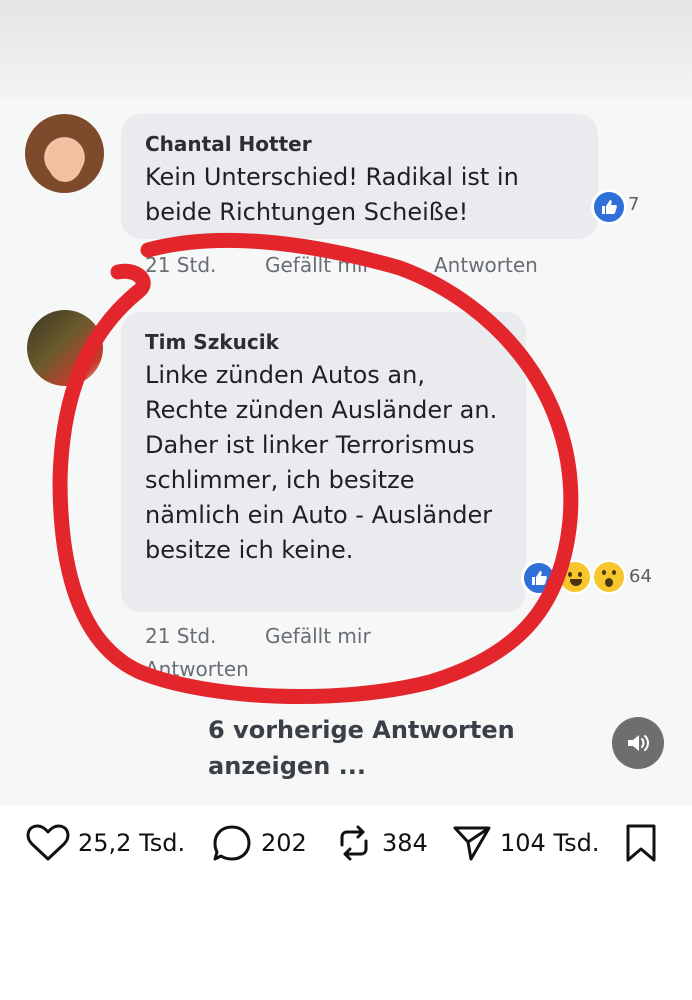 This screenshot has height=1000, width=692. What do you see at coordinates (284, 843) in the screenshot?
I see `comment-count: 202` at bounding box center [284, 843].